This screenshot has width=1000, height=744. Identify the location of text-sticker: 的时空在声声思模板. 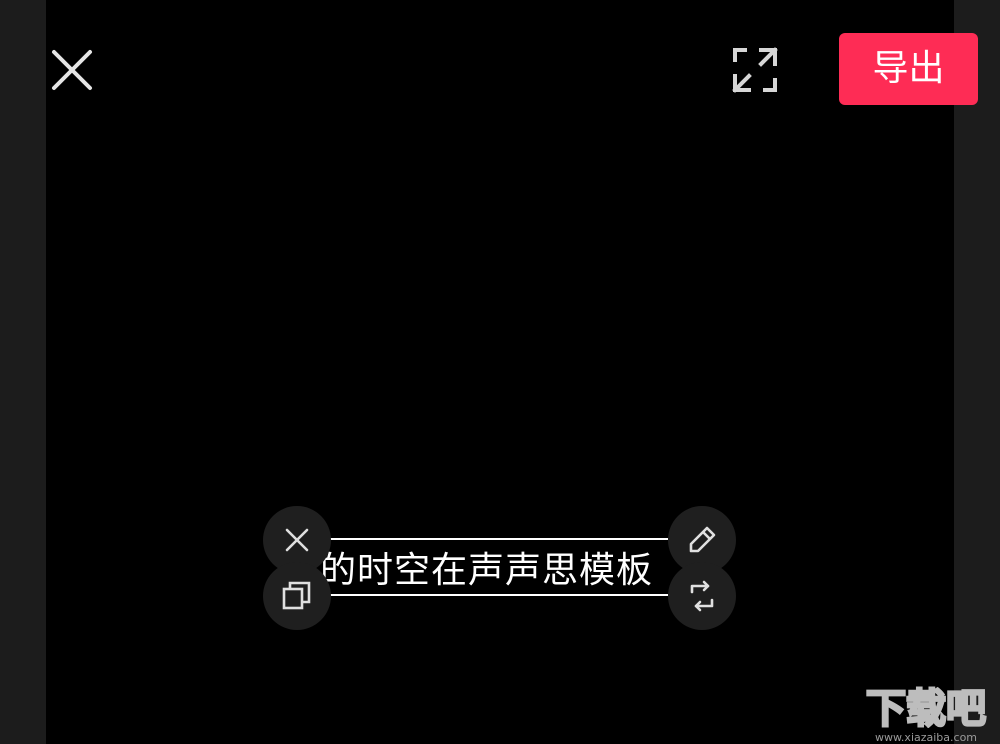
(494, 567).